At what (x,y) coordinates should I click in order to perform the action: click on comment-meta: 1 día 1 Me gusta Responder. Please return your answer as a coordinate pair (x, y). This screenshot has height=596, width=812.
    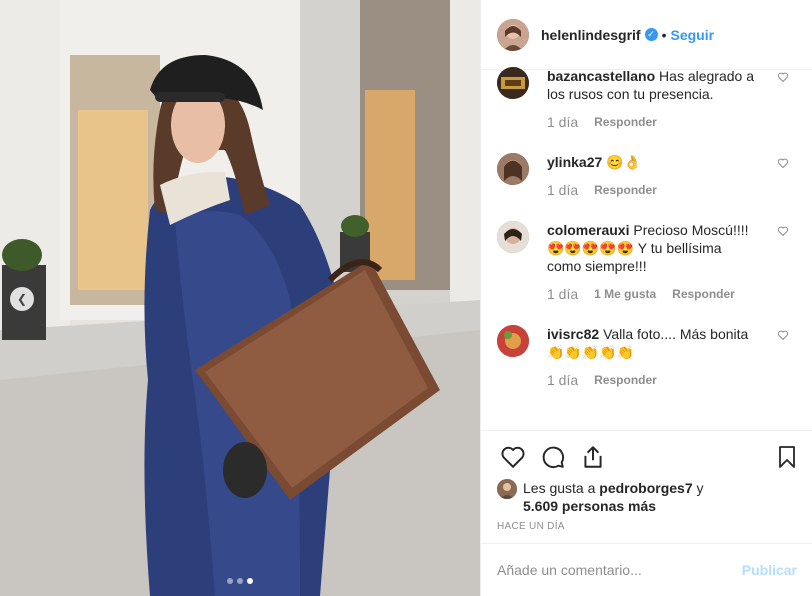
    Looking at the image, I should click on (653, 294).